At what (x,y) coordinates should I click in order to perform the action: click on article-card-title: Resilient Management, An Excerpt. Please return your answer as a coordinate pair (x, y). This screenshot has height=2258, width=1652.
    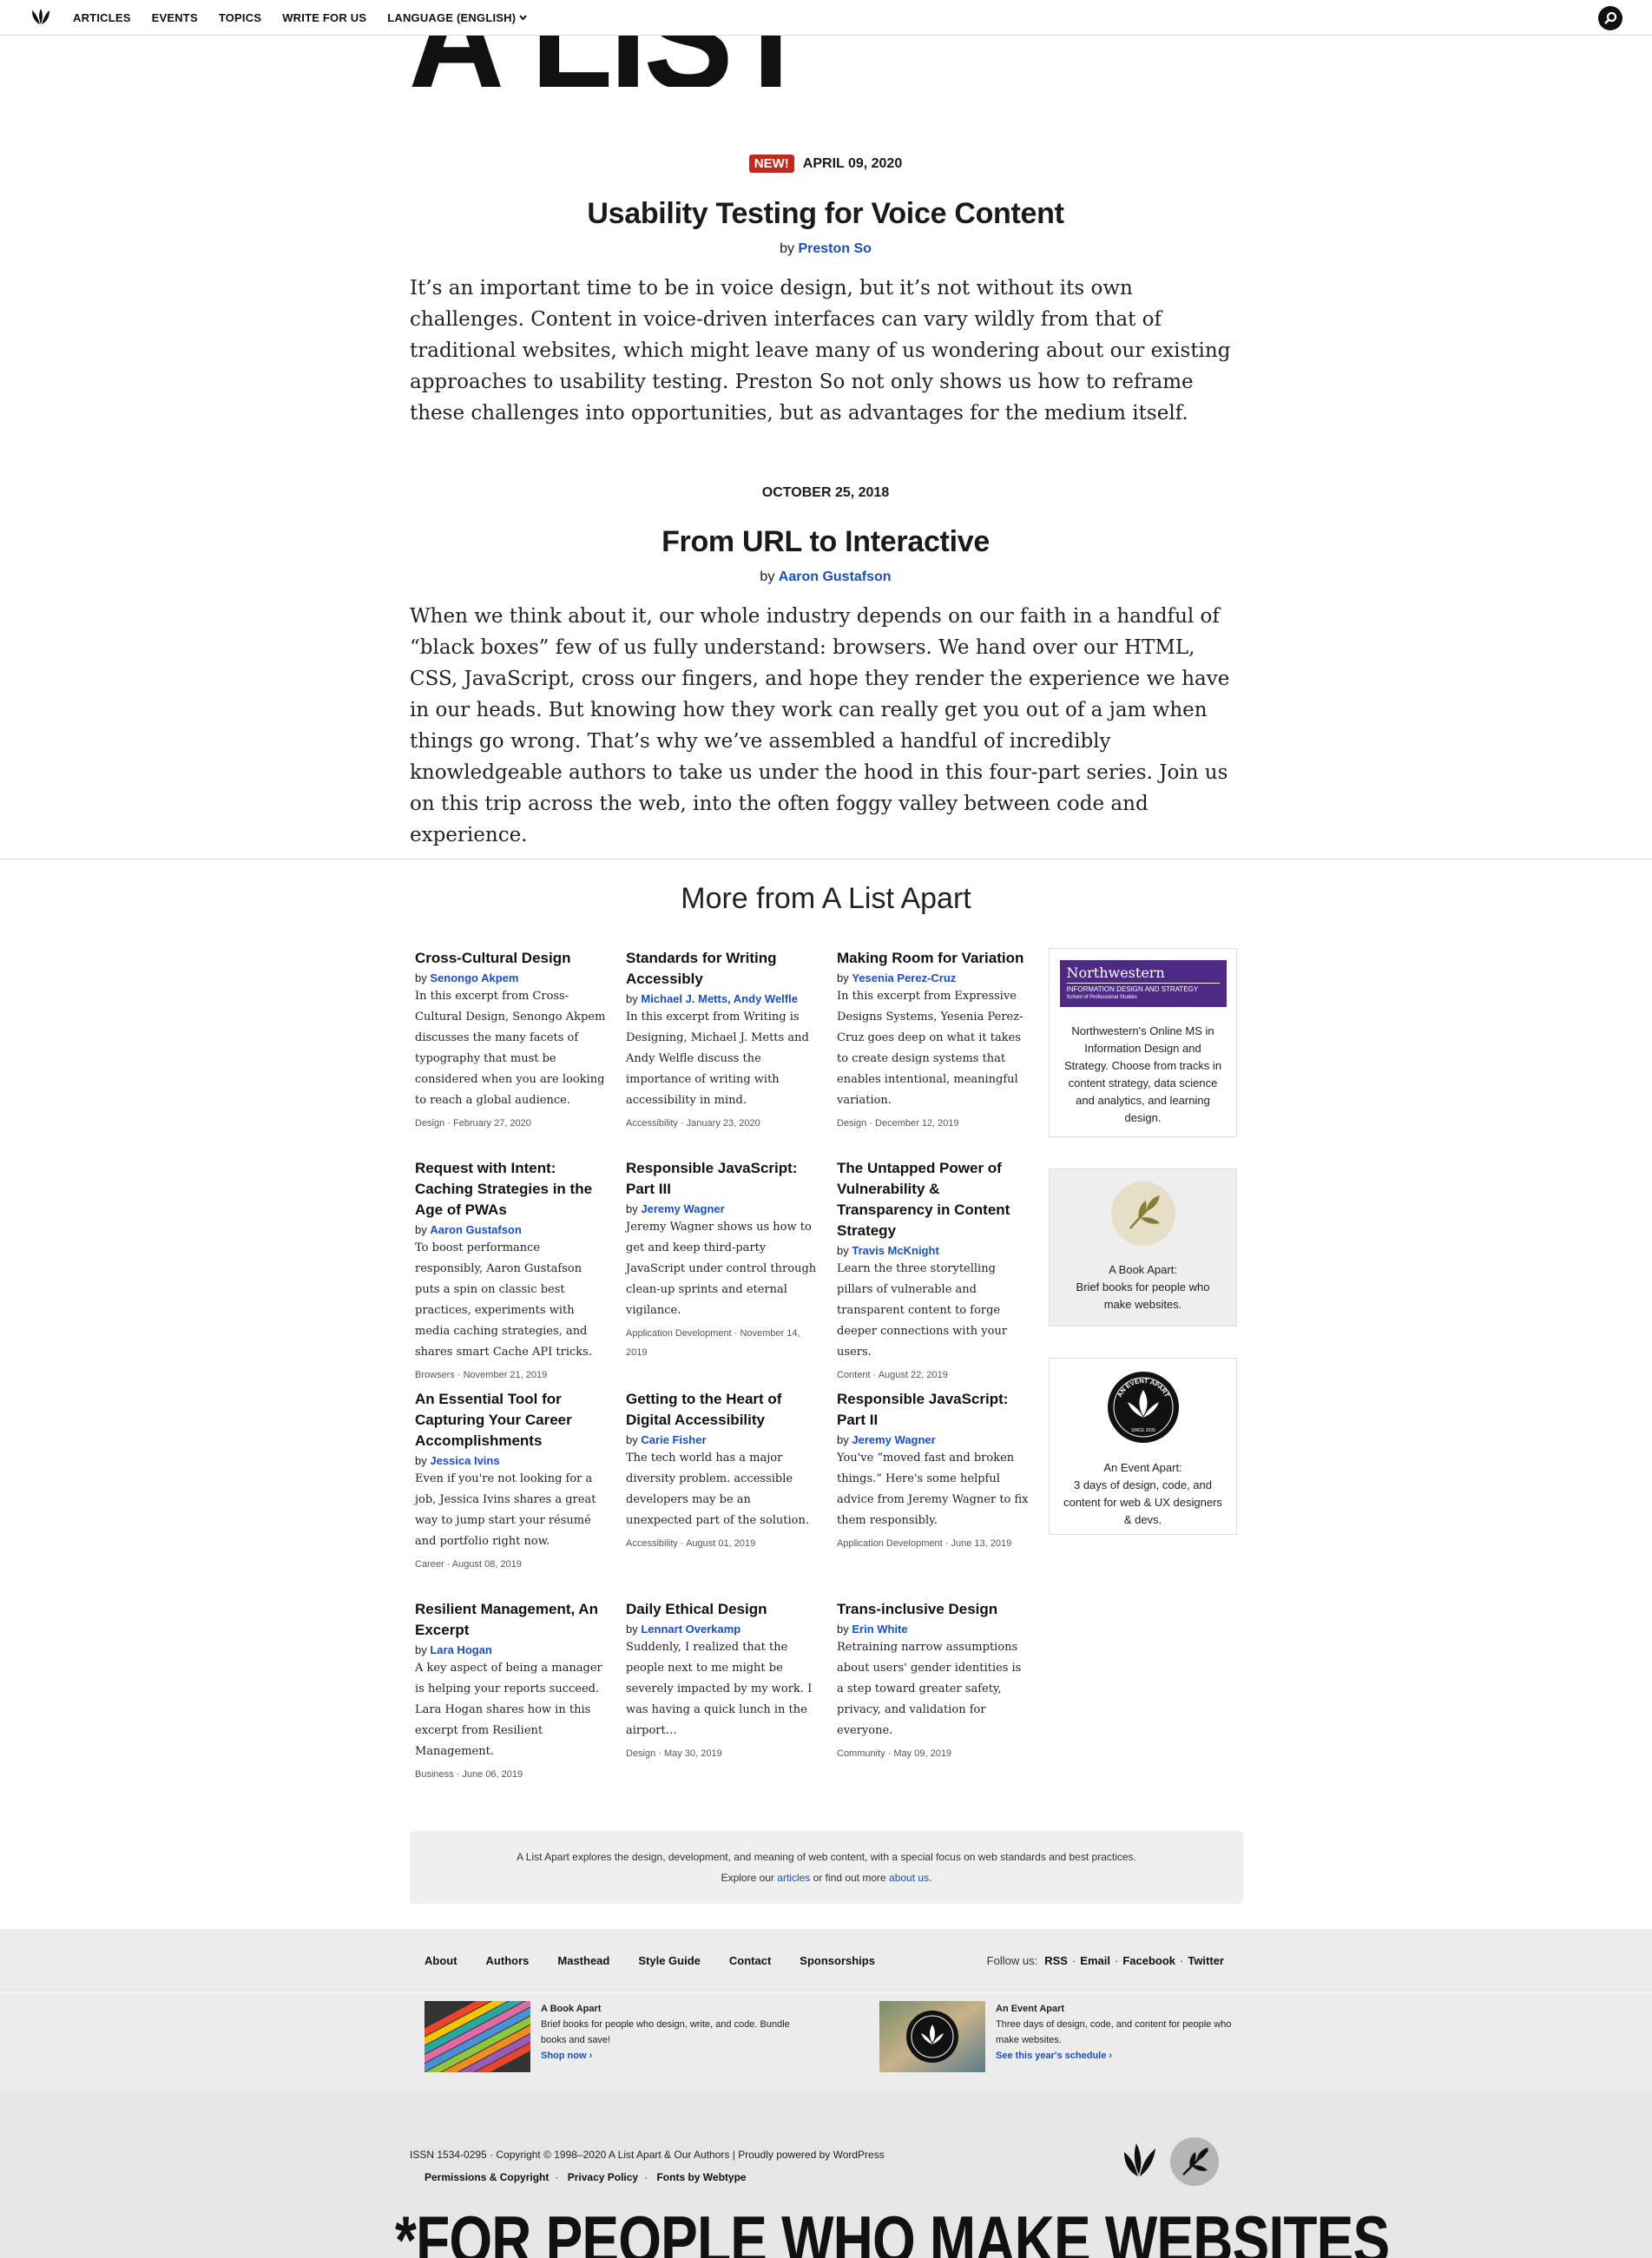
    Looking at the image, I should click on (511, 1620).